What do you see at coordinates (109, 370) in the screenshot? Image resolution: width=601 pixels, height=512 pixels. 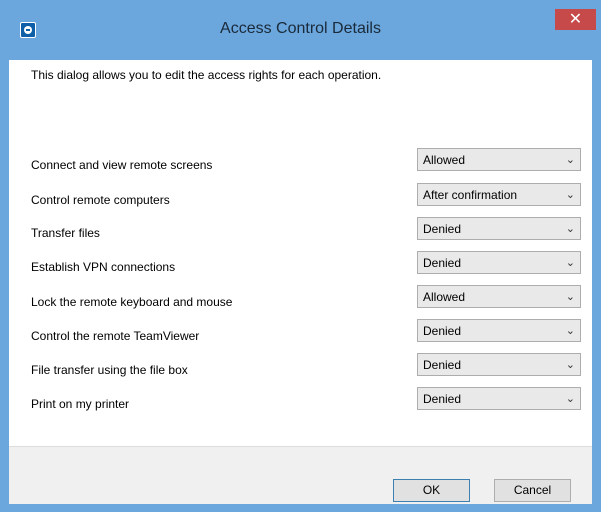 I see `label-file-box: File transfer using the file box` at bounding box center [109, 370].